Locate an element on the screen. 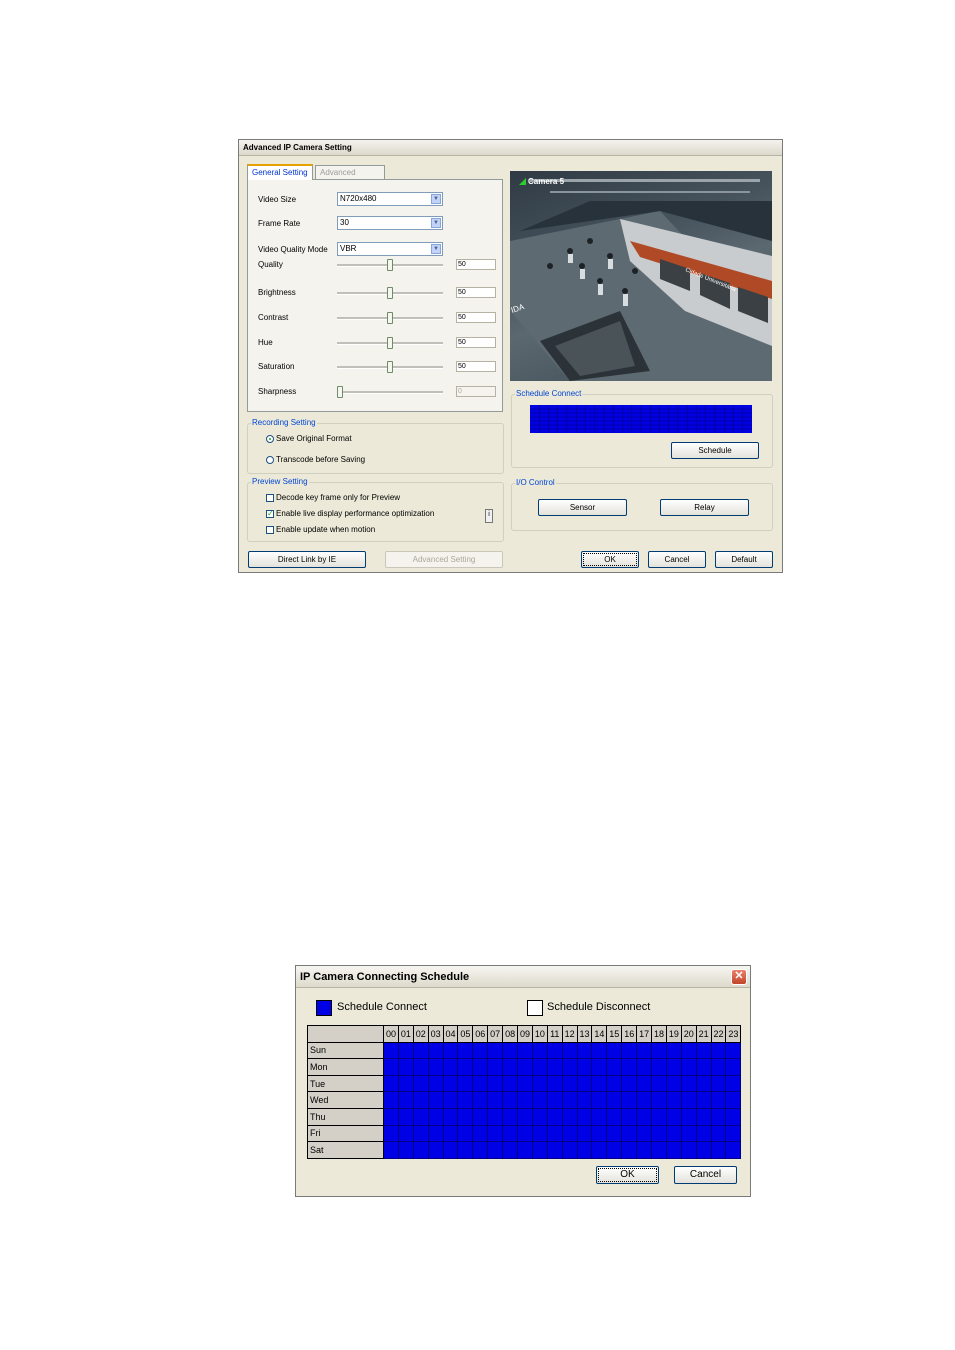  day-label: Fri is located at coordinates (345, 1133).